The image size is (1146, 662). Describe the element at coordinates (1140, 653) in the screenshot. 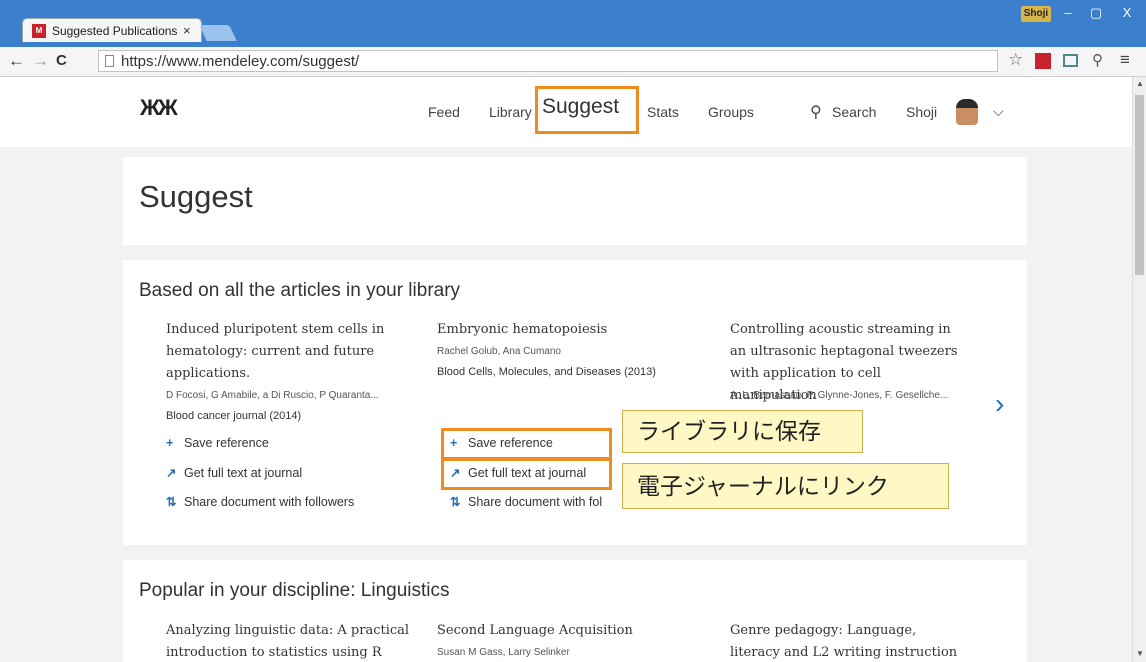

I see `scroll-down-icon: ▼` at that location.